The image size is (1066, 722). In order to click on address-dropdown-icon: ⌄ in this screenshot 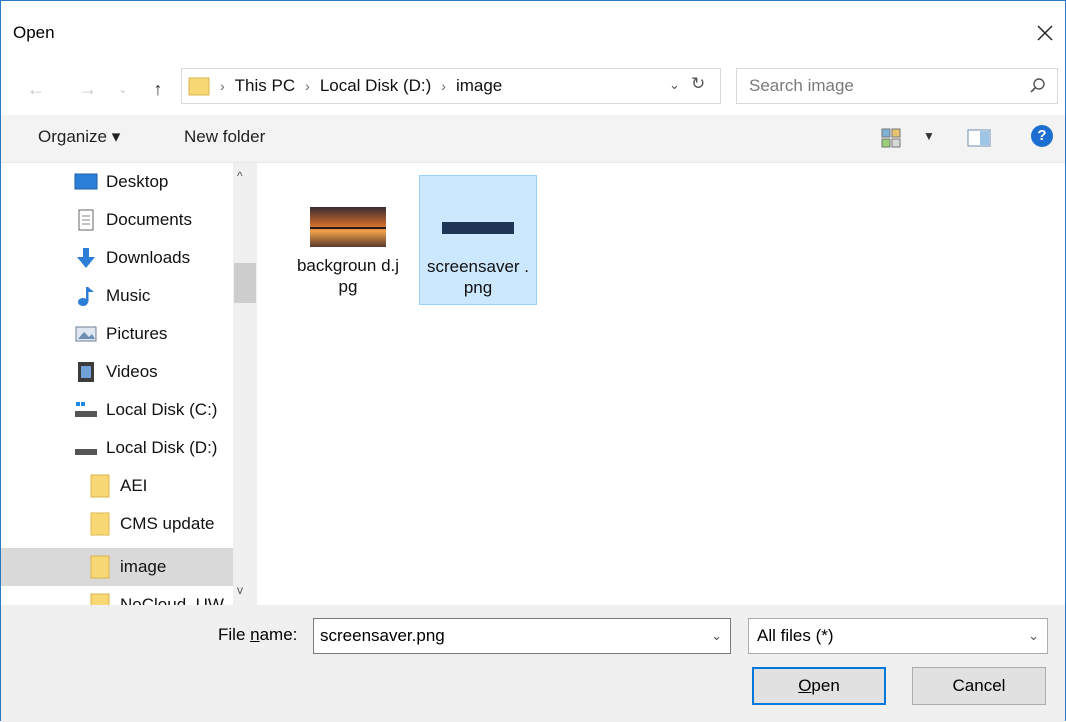, I will do `click(677, 85)`.